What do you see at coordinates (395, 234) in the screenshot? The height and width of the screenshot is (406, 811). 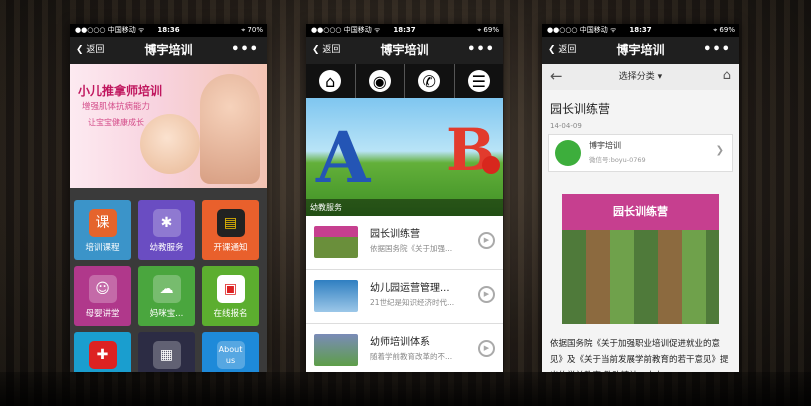 I see `item-title: 园长训练营` at bounding box center [395, 234].